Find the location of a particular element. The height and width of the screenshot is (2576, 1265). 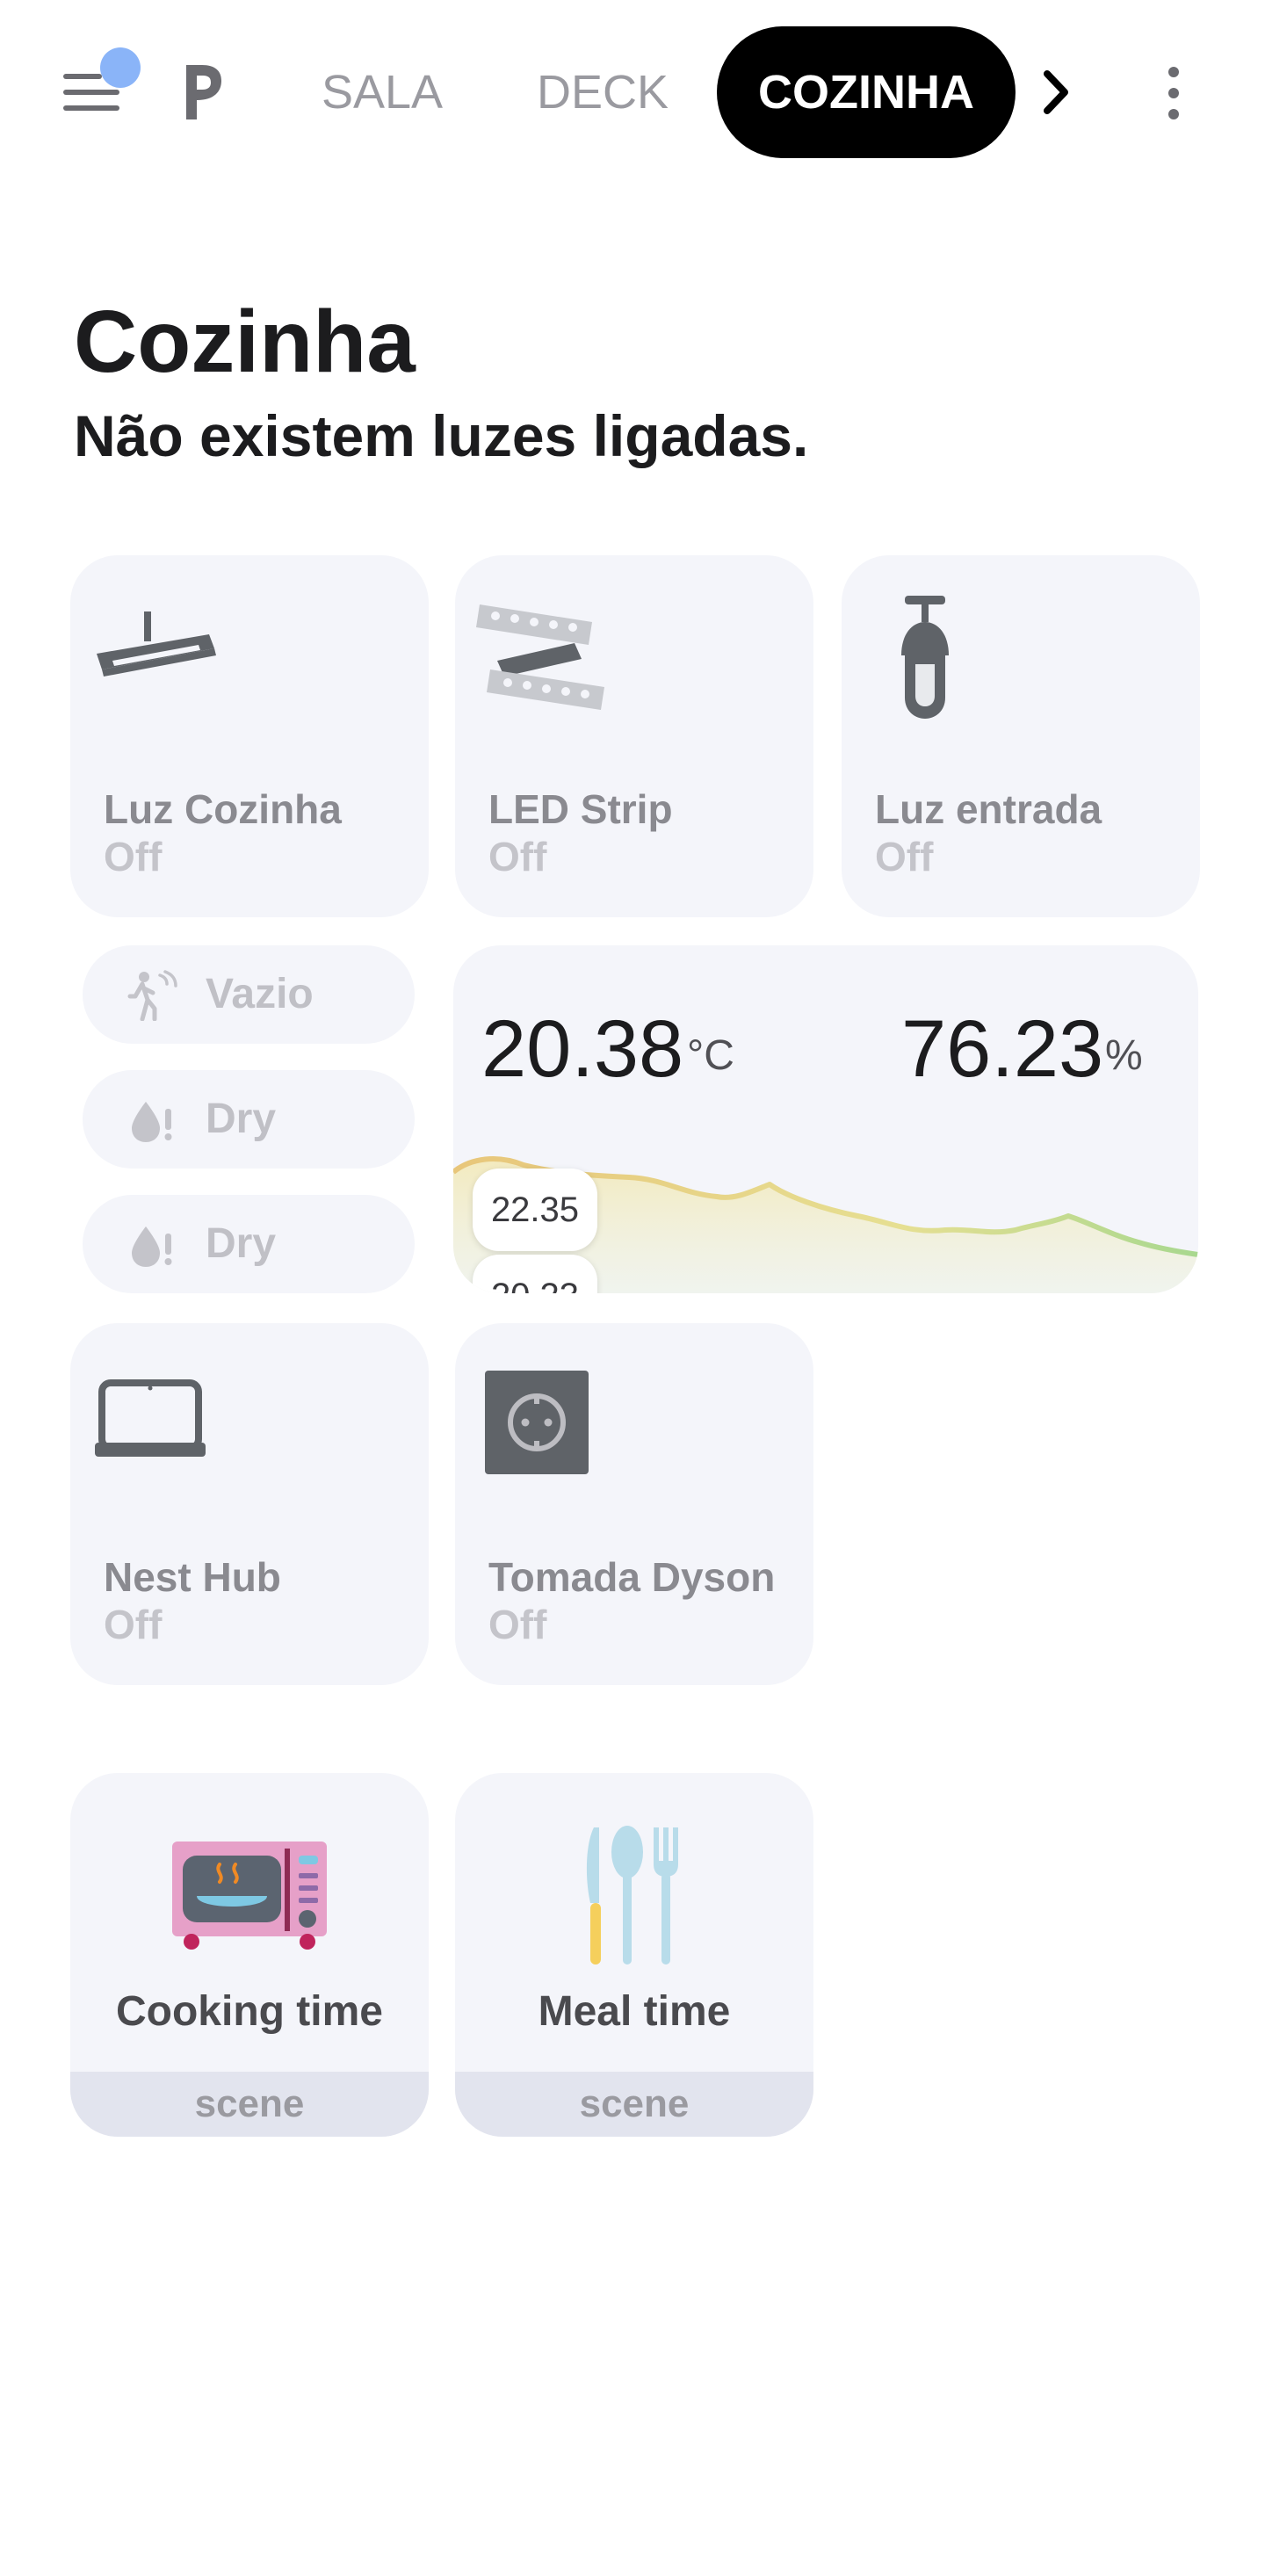

hamburger-menu-icon is located at coordinates (82, 76).